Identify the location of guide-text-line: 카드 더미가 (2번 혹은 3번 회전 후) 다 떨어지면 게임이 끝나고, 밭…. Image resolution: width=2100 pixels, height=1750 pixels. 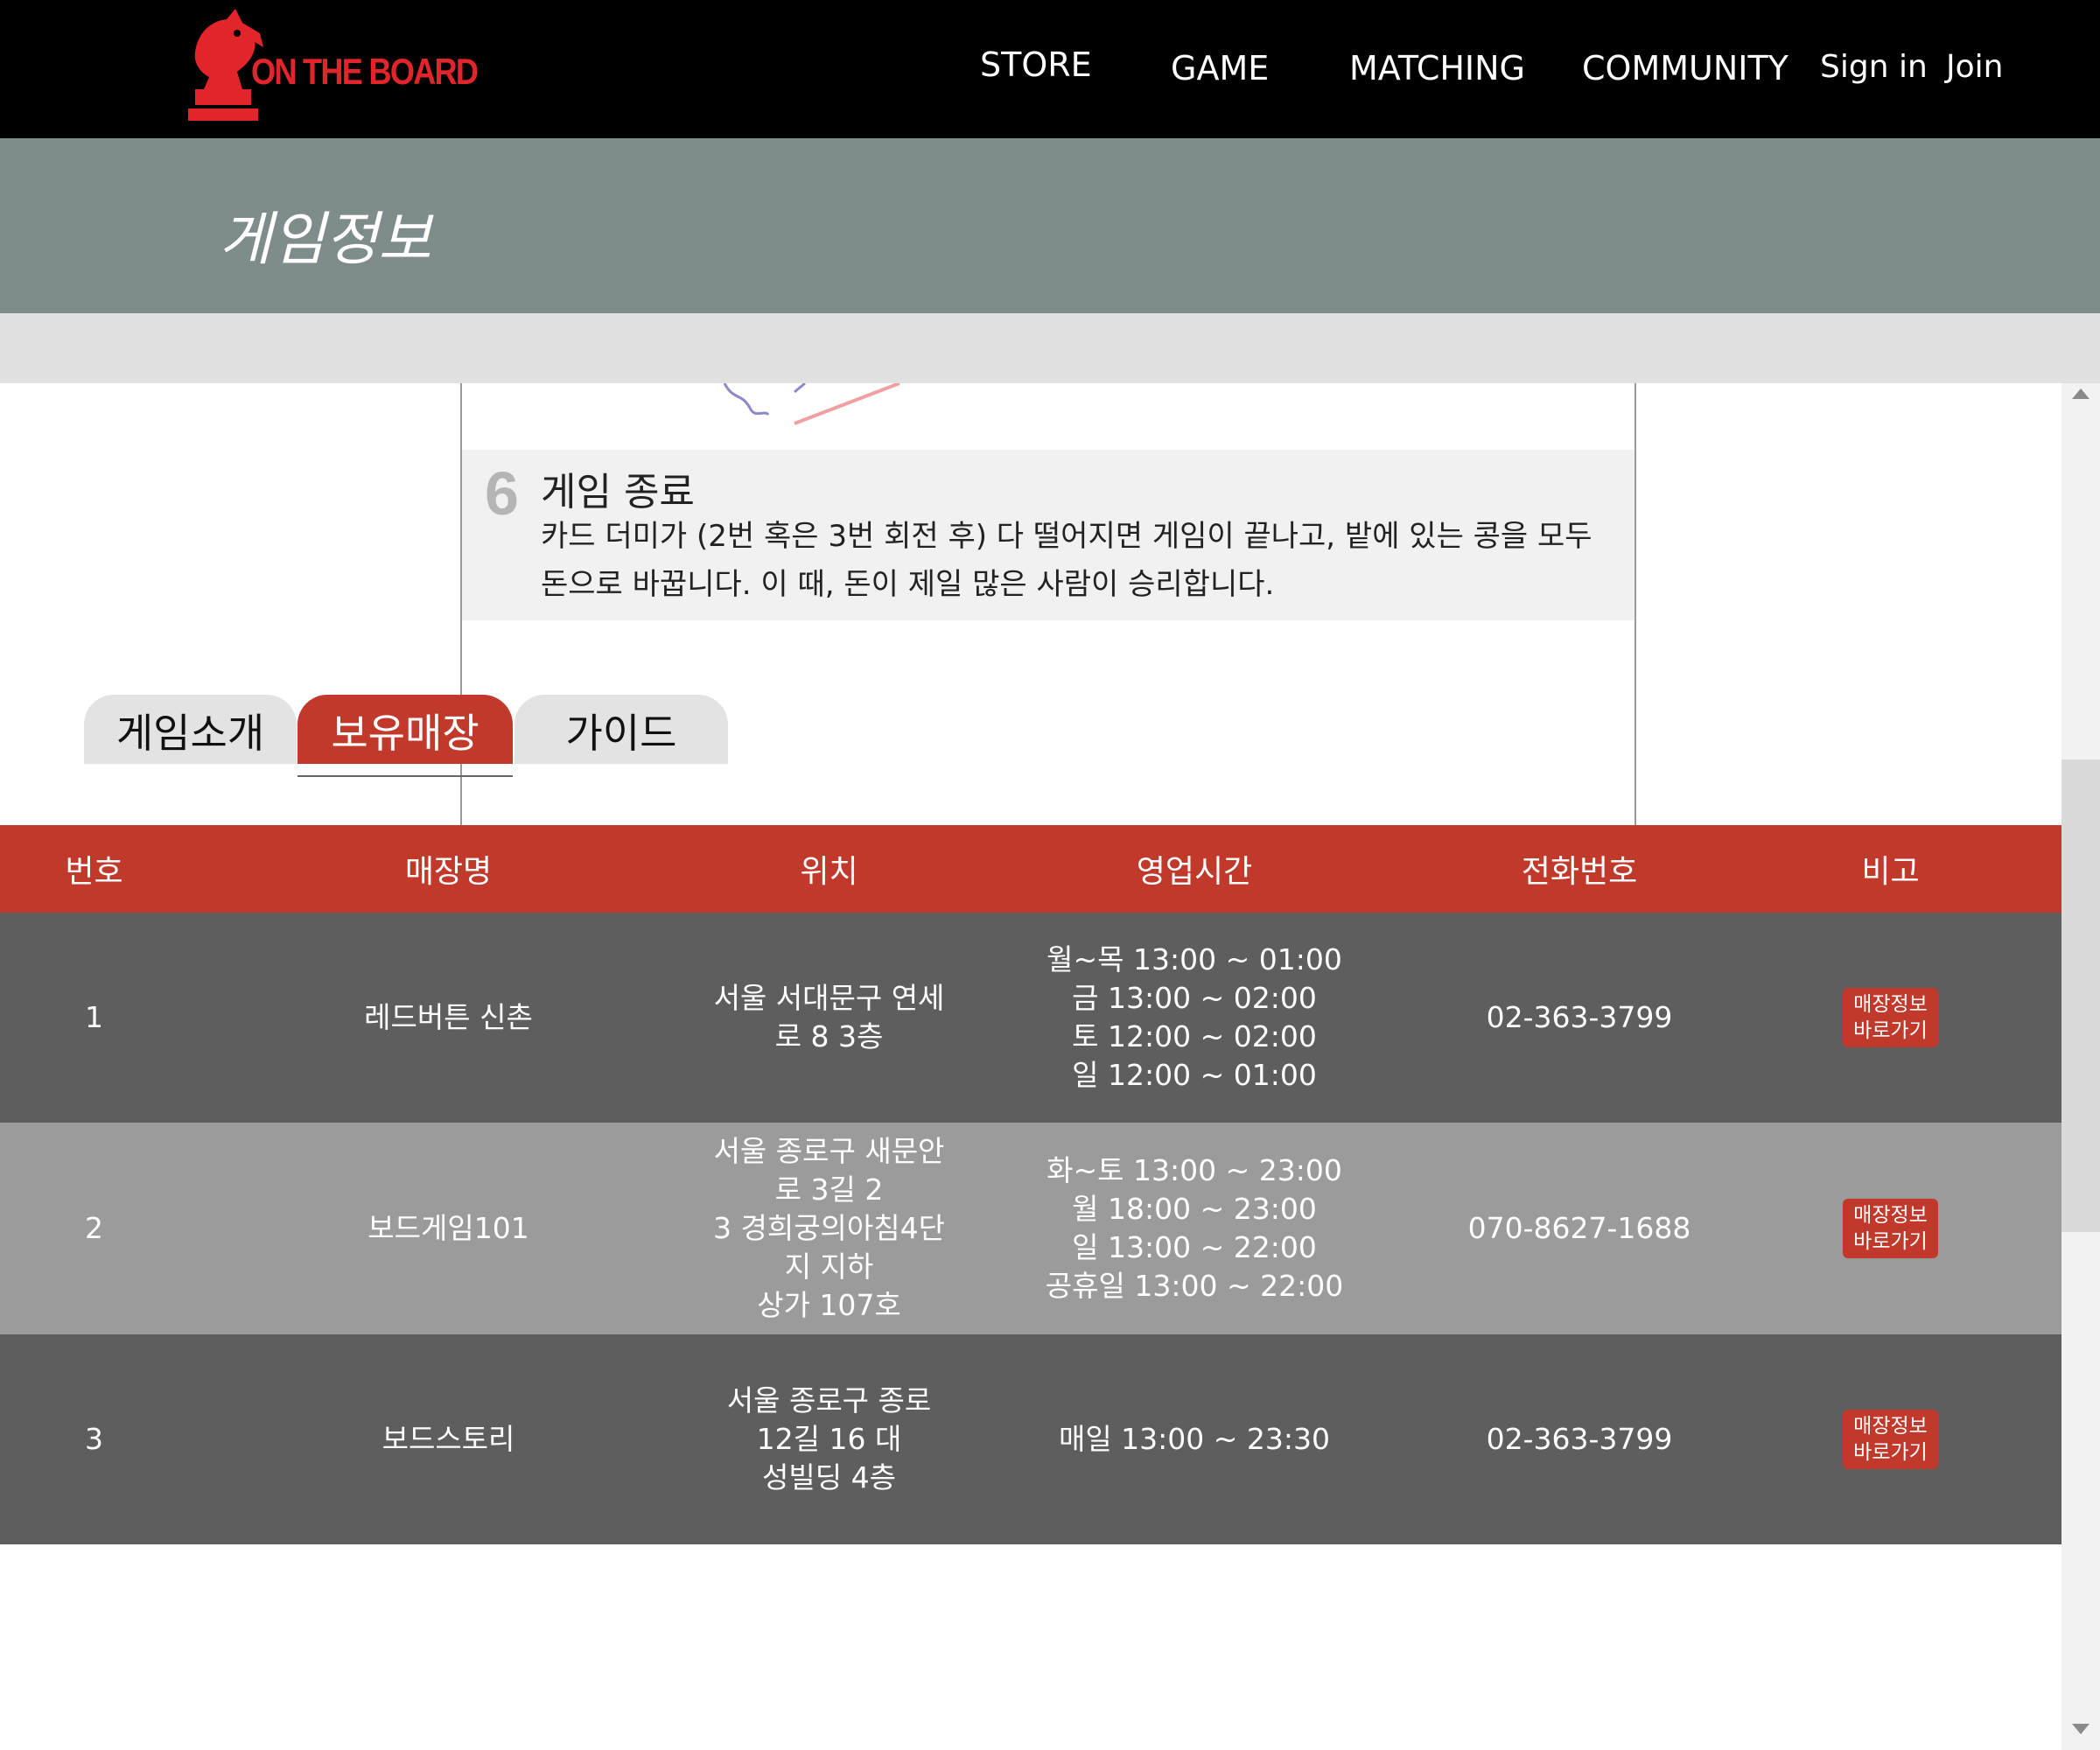
(1066, 536).